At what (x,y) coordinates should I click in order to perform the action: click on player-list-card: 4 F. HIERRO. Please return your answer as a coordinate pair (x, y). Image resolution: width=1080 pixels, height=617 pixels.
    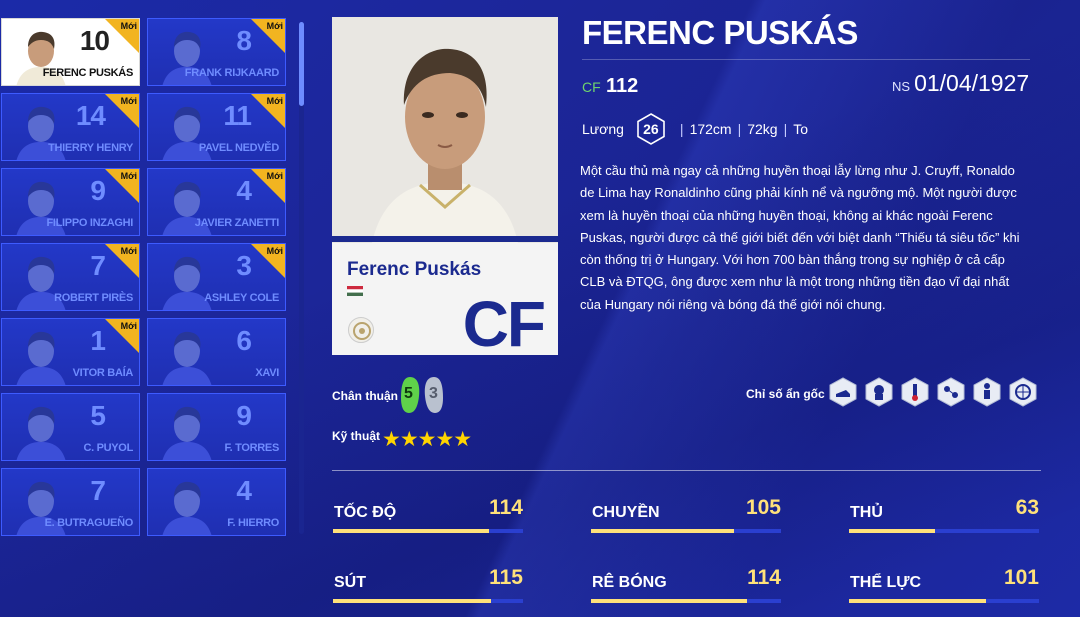
    Looking at the image, I should click on (216, 502).